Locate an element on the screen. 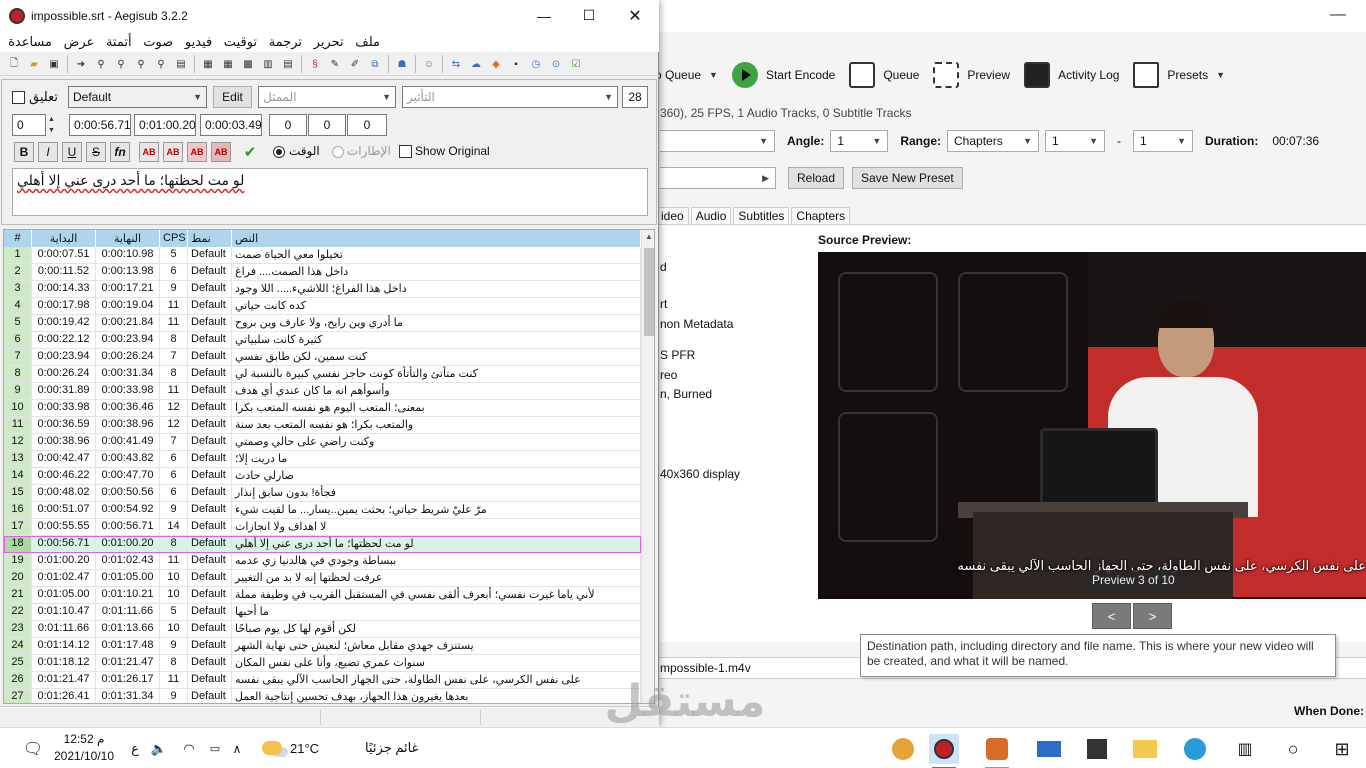 The width and height of the screenshot is (1366, 768). add-to-queue-dropdown: o Queue ▼ is located at coordinates (686, 75).